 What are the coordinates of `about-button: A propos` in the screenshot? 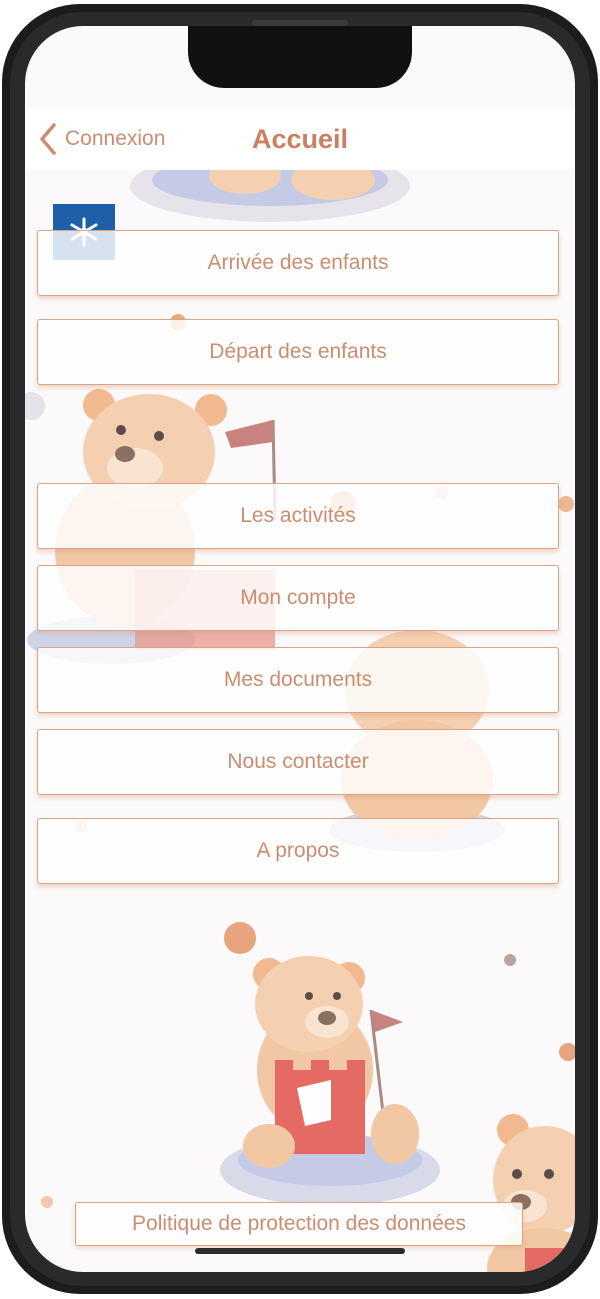 It's located at (298, 851).